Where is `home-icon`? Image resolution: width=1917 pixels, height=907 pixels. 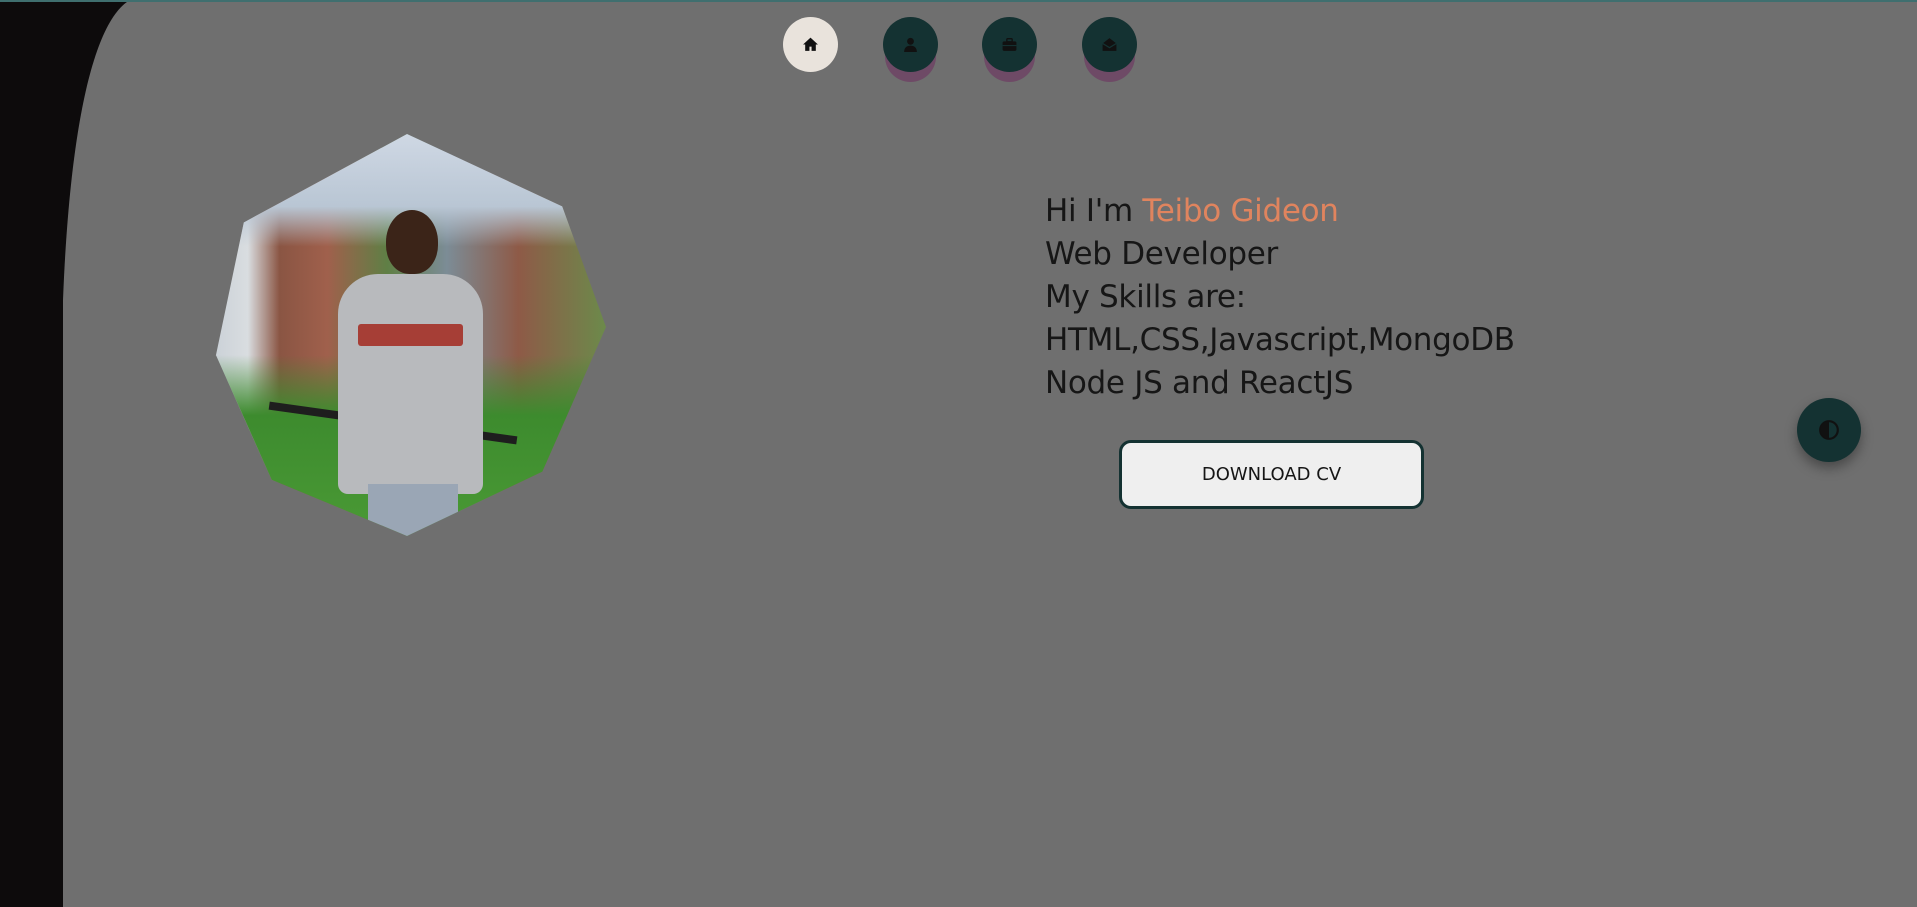 home-icon is located at coordinates (810, 44).